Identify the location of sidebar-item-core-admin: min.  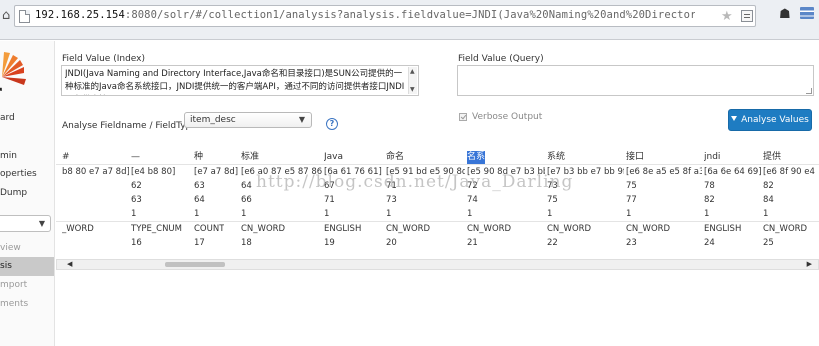
(27, 156).